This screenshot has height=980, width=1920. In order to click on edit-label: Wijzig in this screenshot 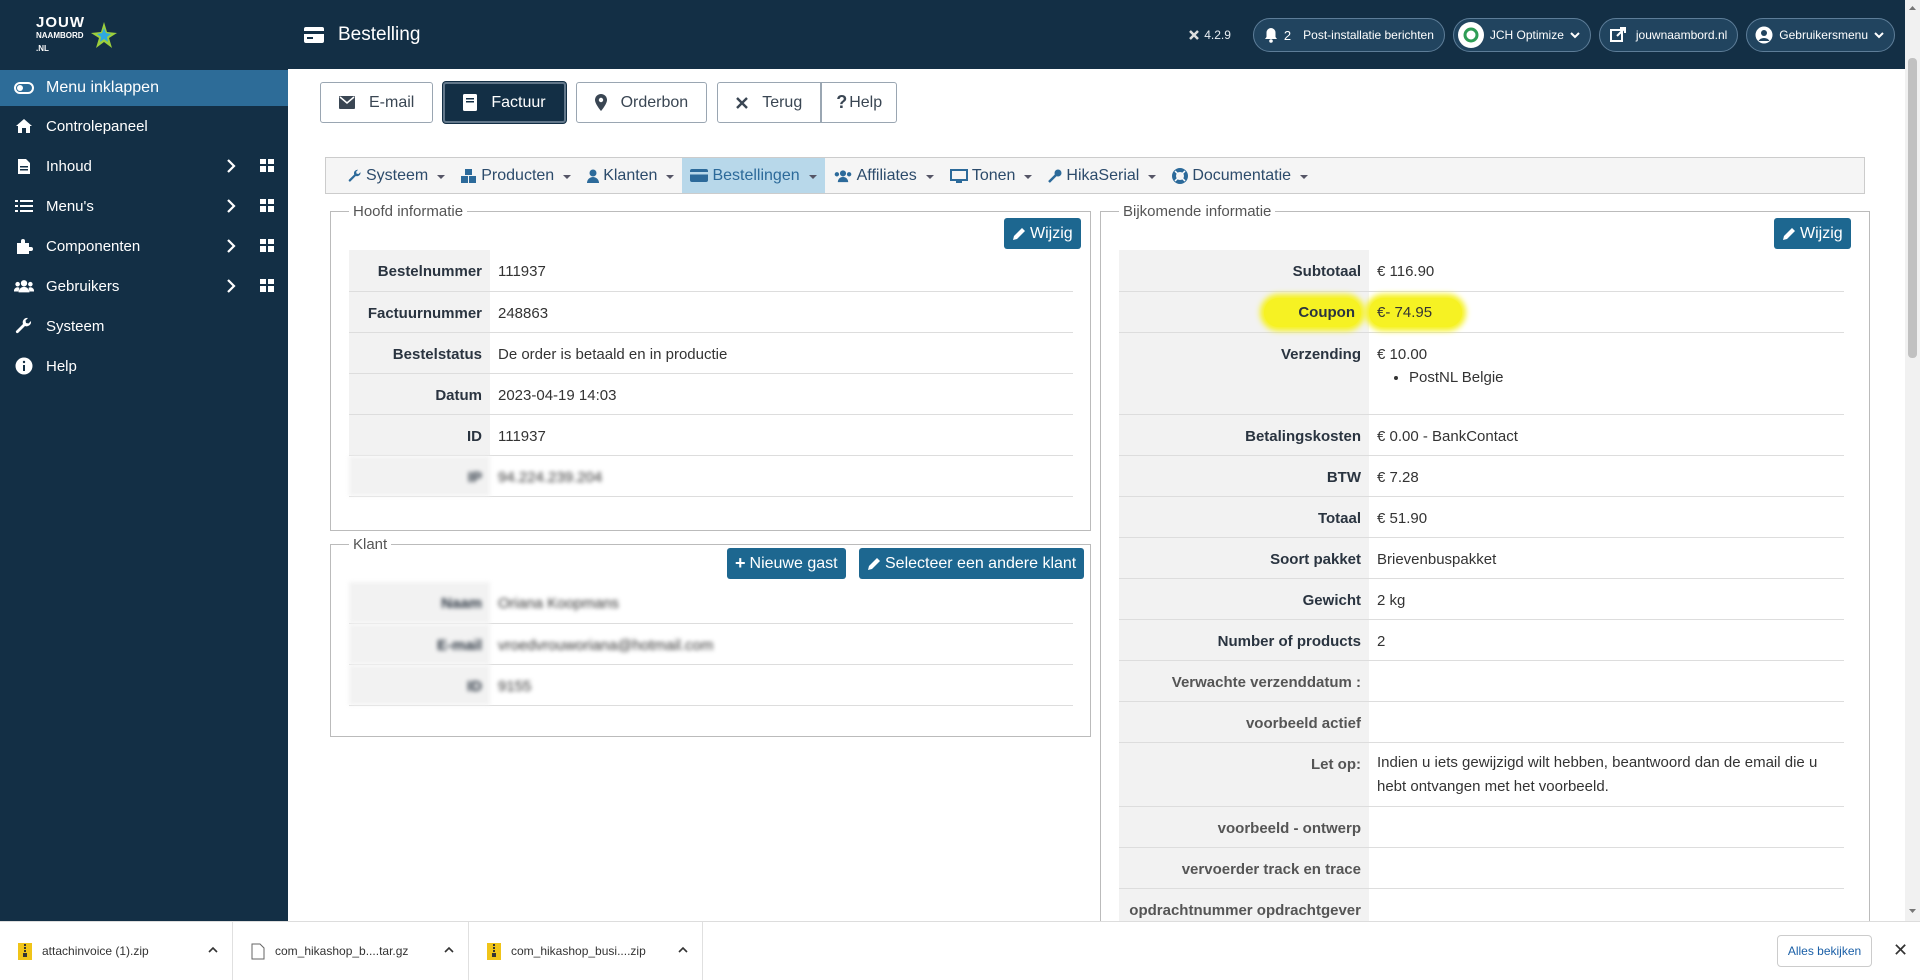, I will do `click(1051, 233)`.